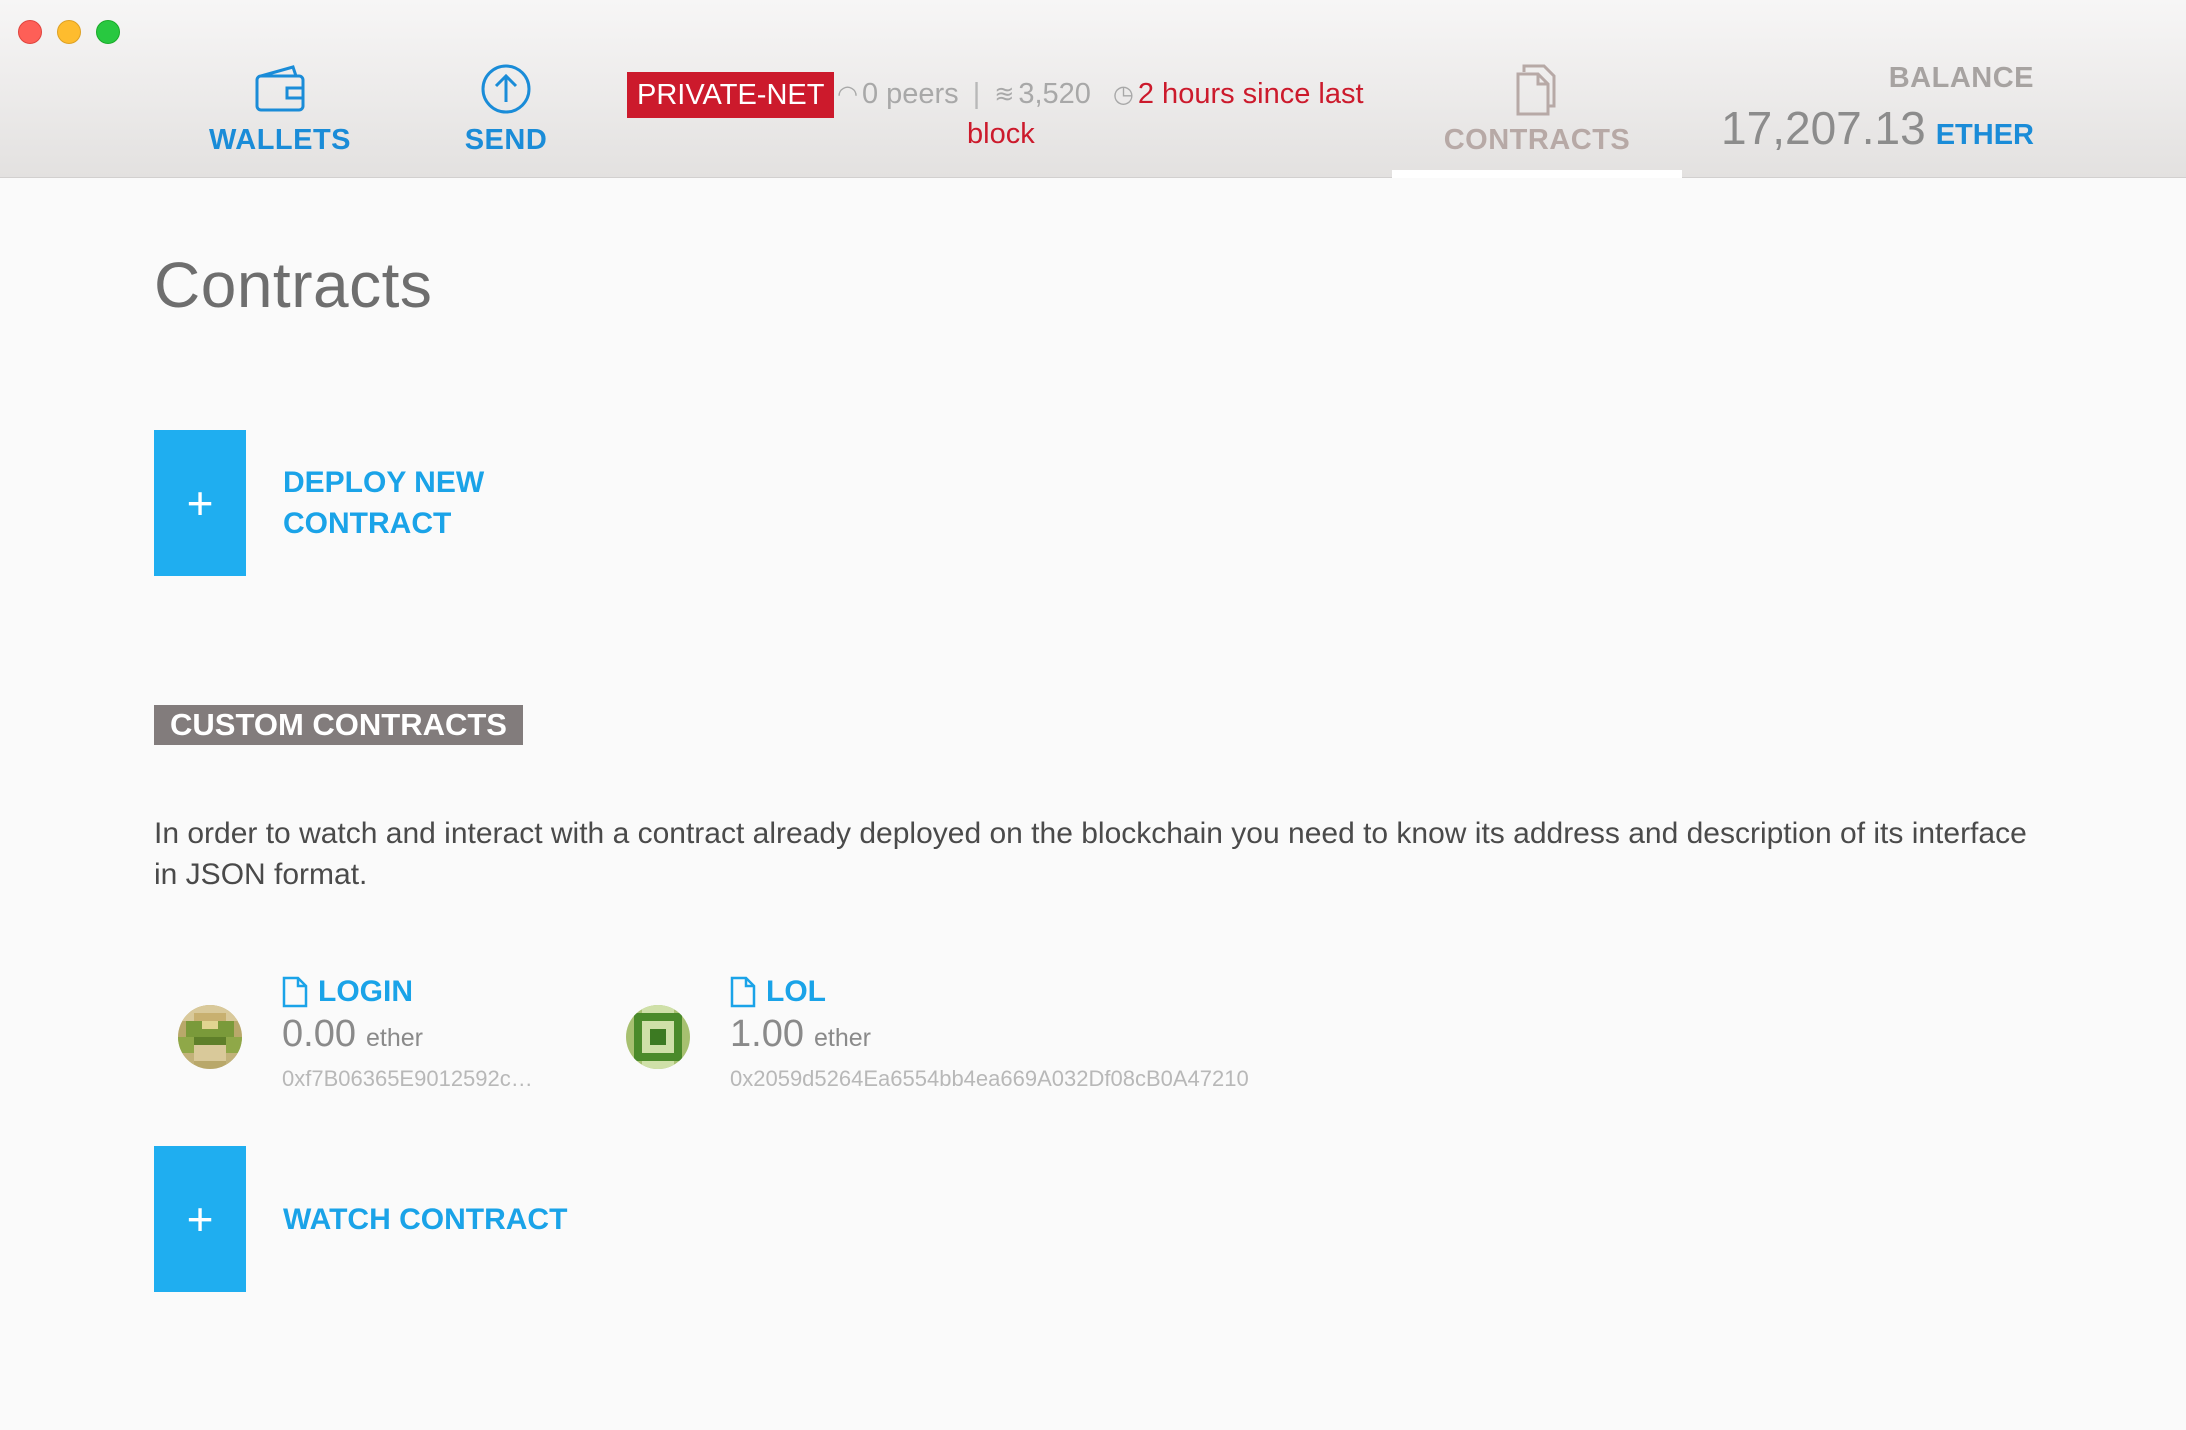  I want to click on minimize-window-button, so click(69, 32).